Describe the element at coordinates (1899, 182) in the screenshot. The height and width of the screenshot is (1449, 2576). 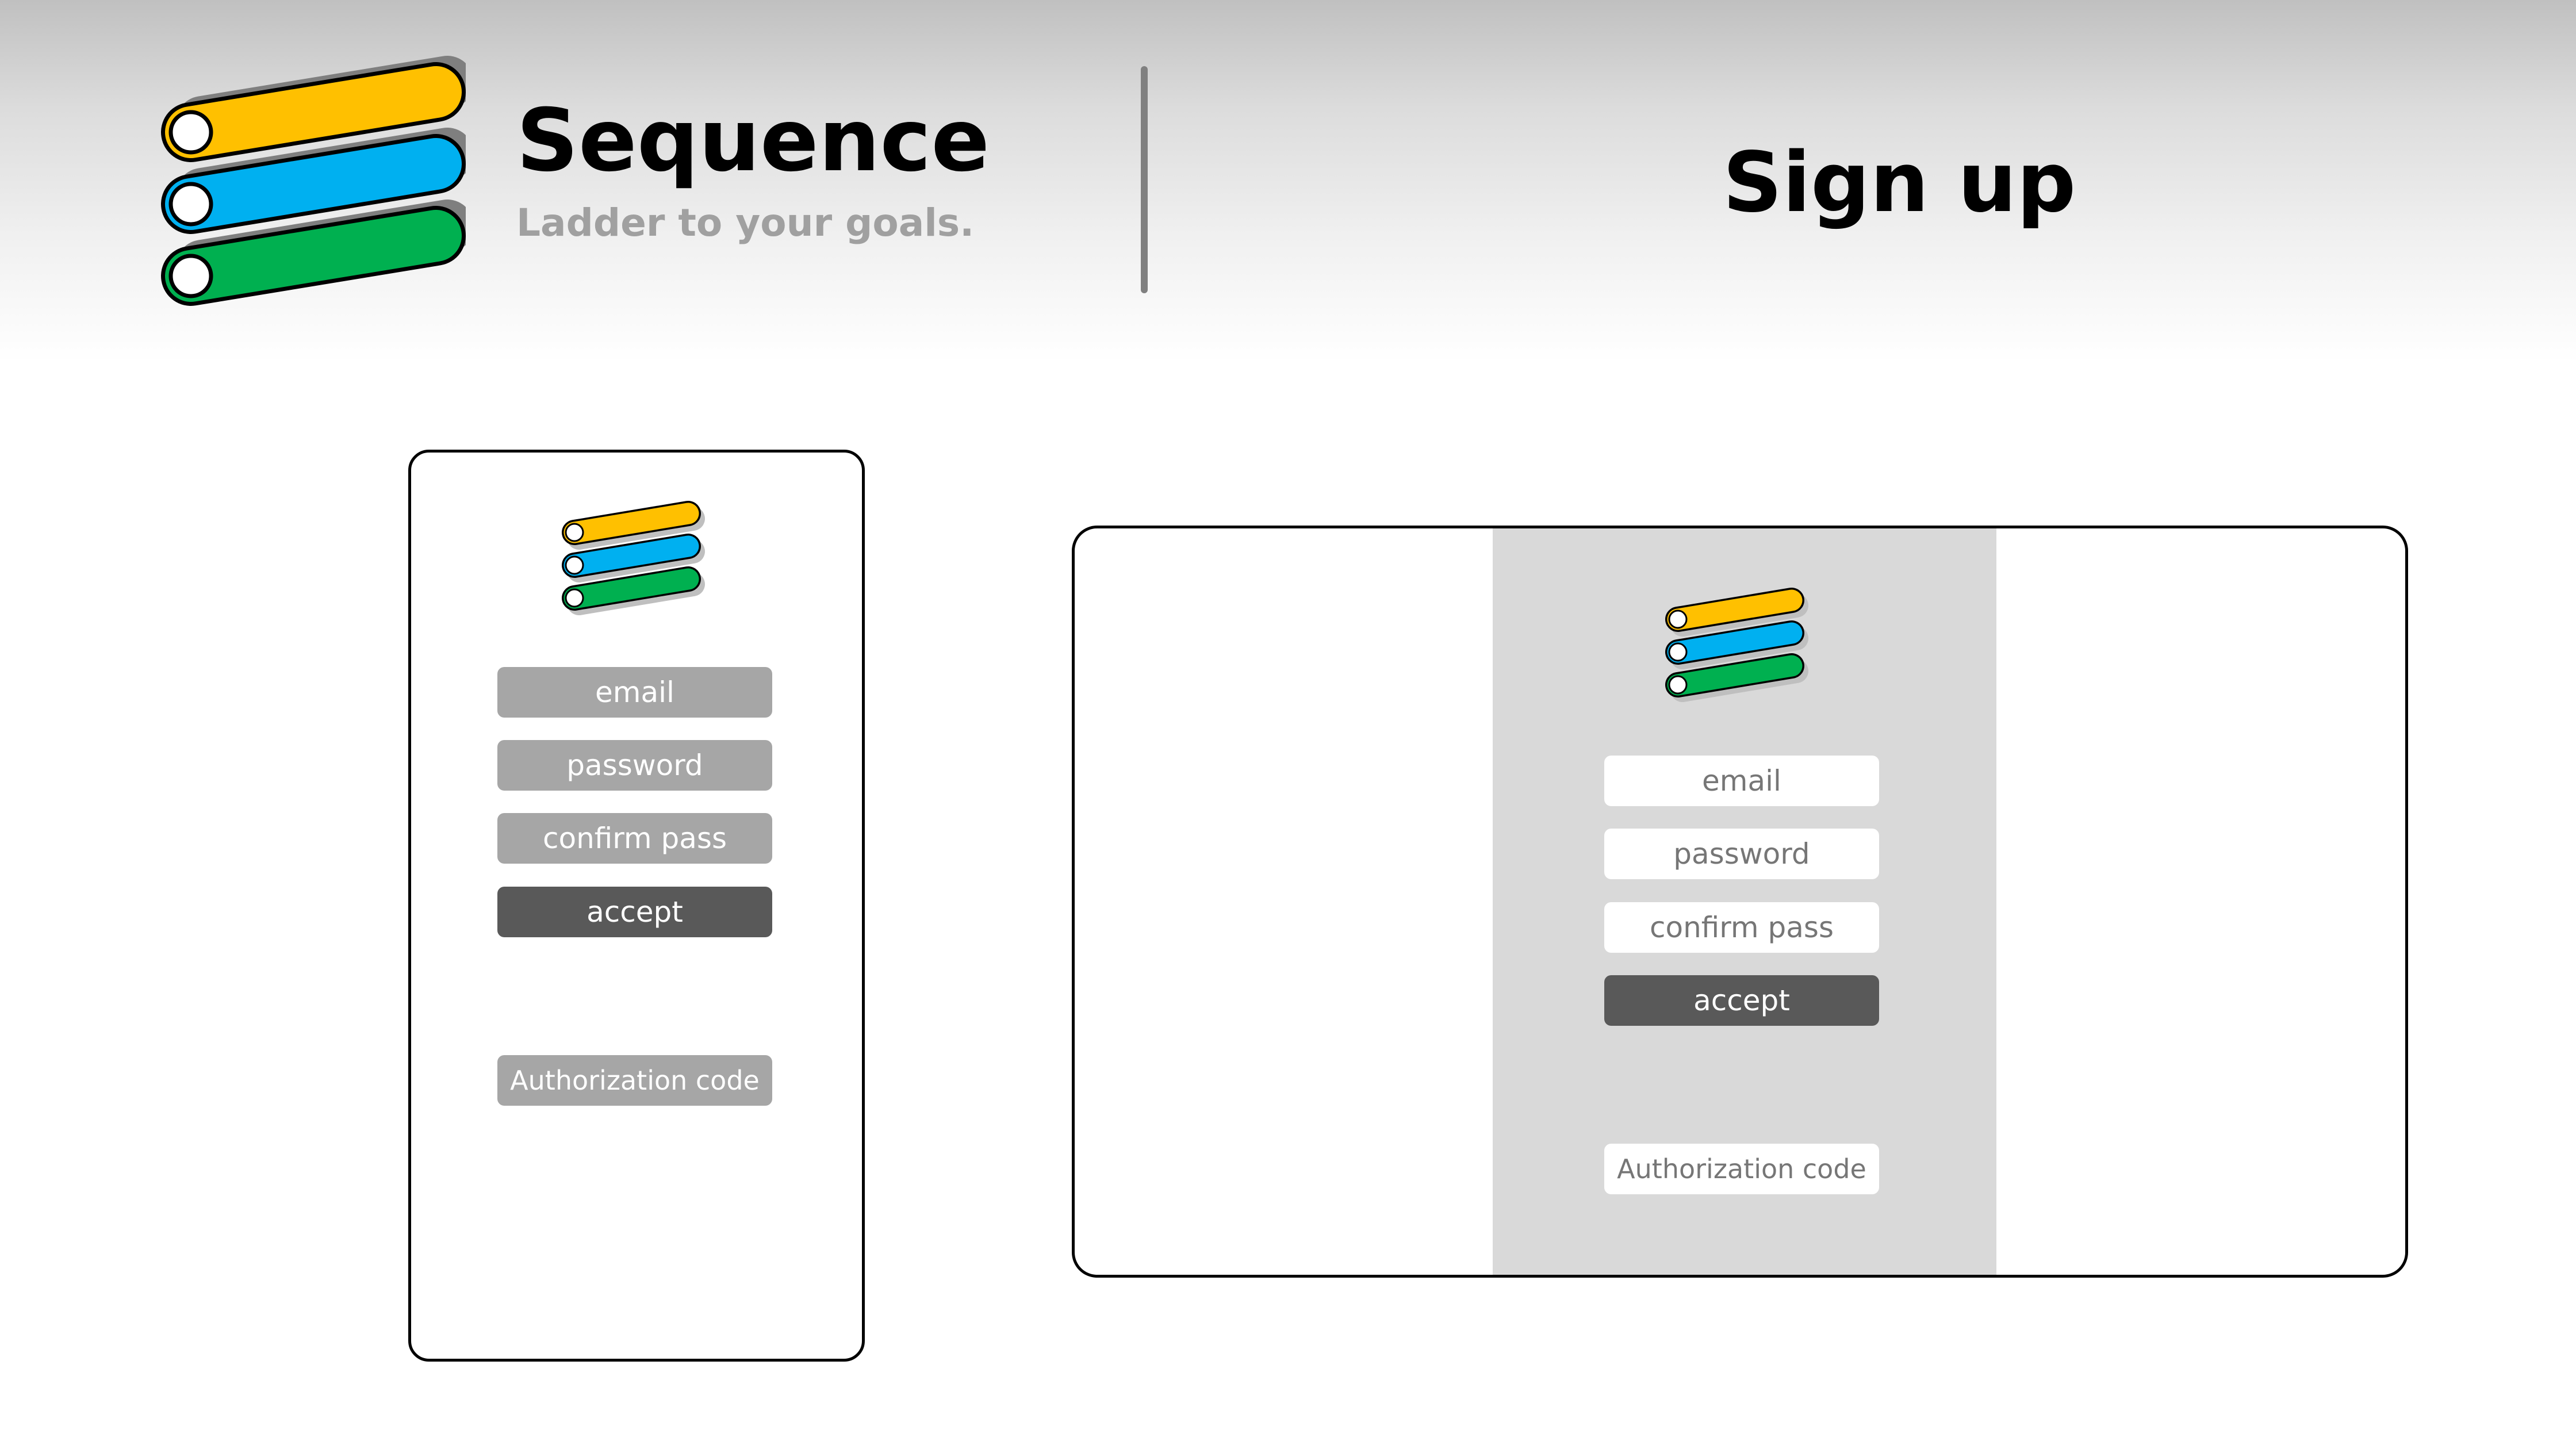
I see `page-title: Sign up` at that location.